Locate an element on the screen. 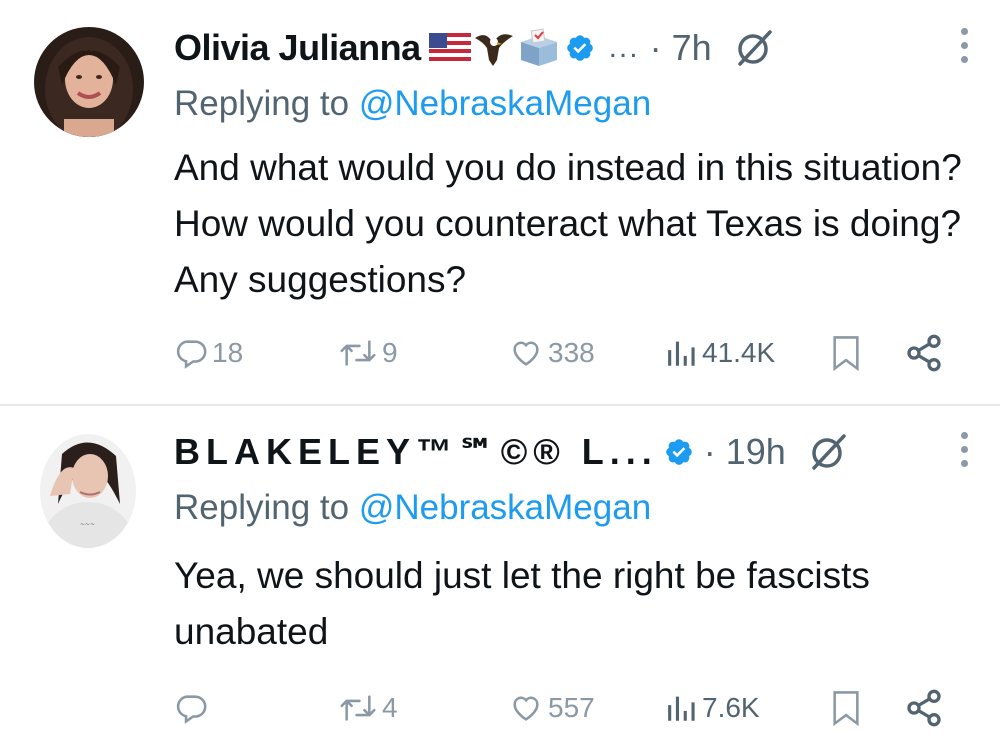 Image resolution: width=1000 pixels, height=753 pixels. retweet-button: 9 is located at coordinates (368, 353).